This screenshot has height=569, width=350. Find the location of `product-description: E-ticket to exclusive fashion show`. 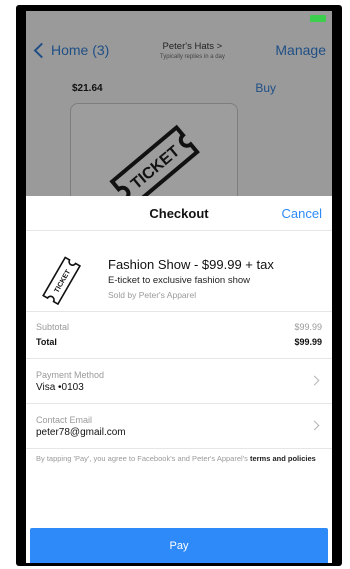

product-description: E-ticket to exclusive fashion show is located at coordinates (179, 280).